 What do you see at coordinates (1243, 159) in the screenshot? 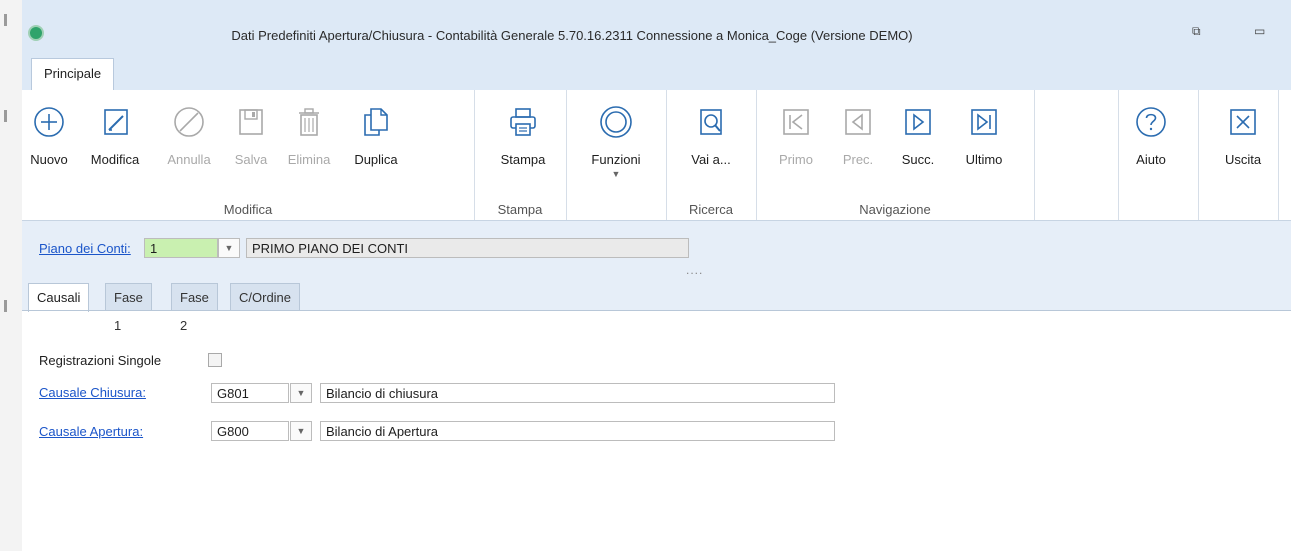
I see `uscita-label: Uscita` at bounding box center [1243, 159].